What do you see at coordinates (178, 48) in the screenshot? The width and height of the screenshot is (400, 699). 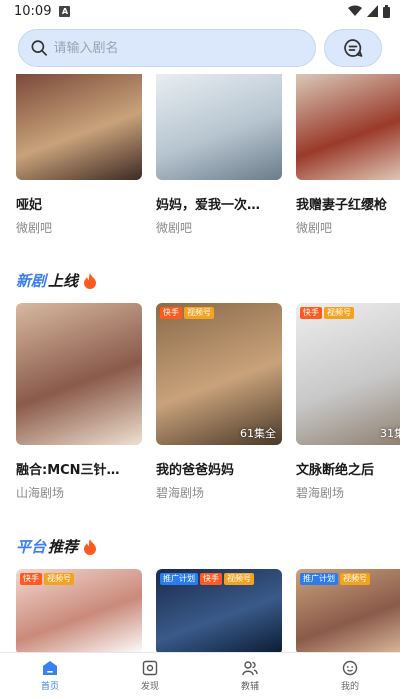 I see `search-input` at bounding box center [178, 48].